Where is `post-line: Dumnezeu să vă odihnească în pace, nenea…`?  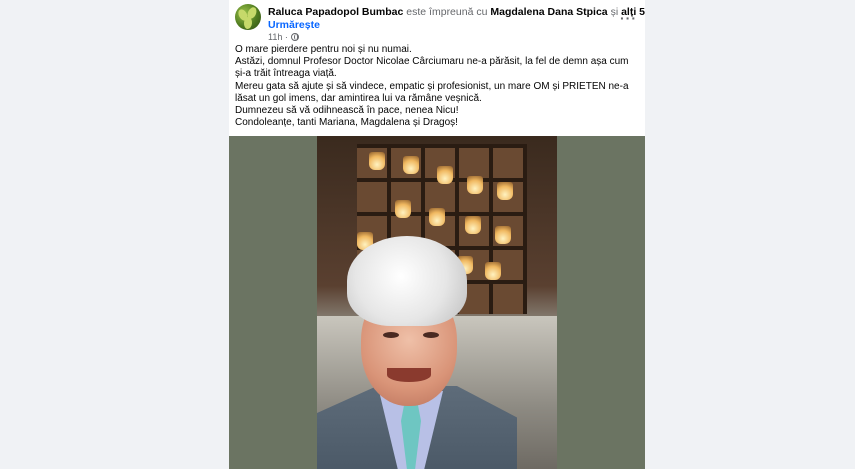
post-line: Dumnezeu să vă odihnească în pace, nenea… is located at coordinates (347, 111).